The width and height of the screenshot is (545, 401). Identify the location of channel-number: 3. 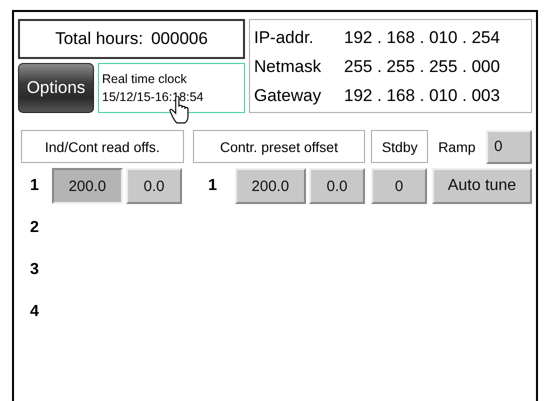
(34, 270).